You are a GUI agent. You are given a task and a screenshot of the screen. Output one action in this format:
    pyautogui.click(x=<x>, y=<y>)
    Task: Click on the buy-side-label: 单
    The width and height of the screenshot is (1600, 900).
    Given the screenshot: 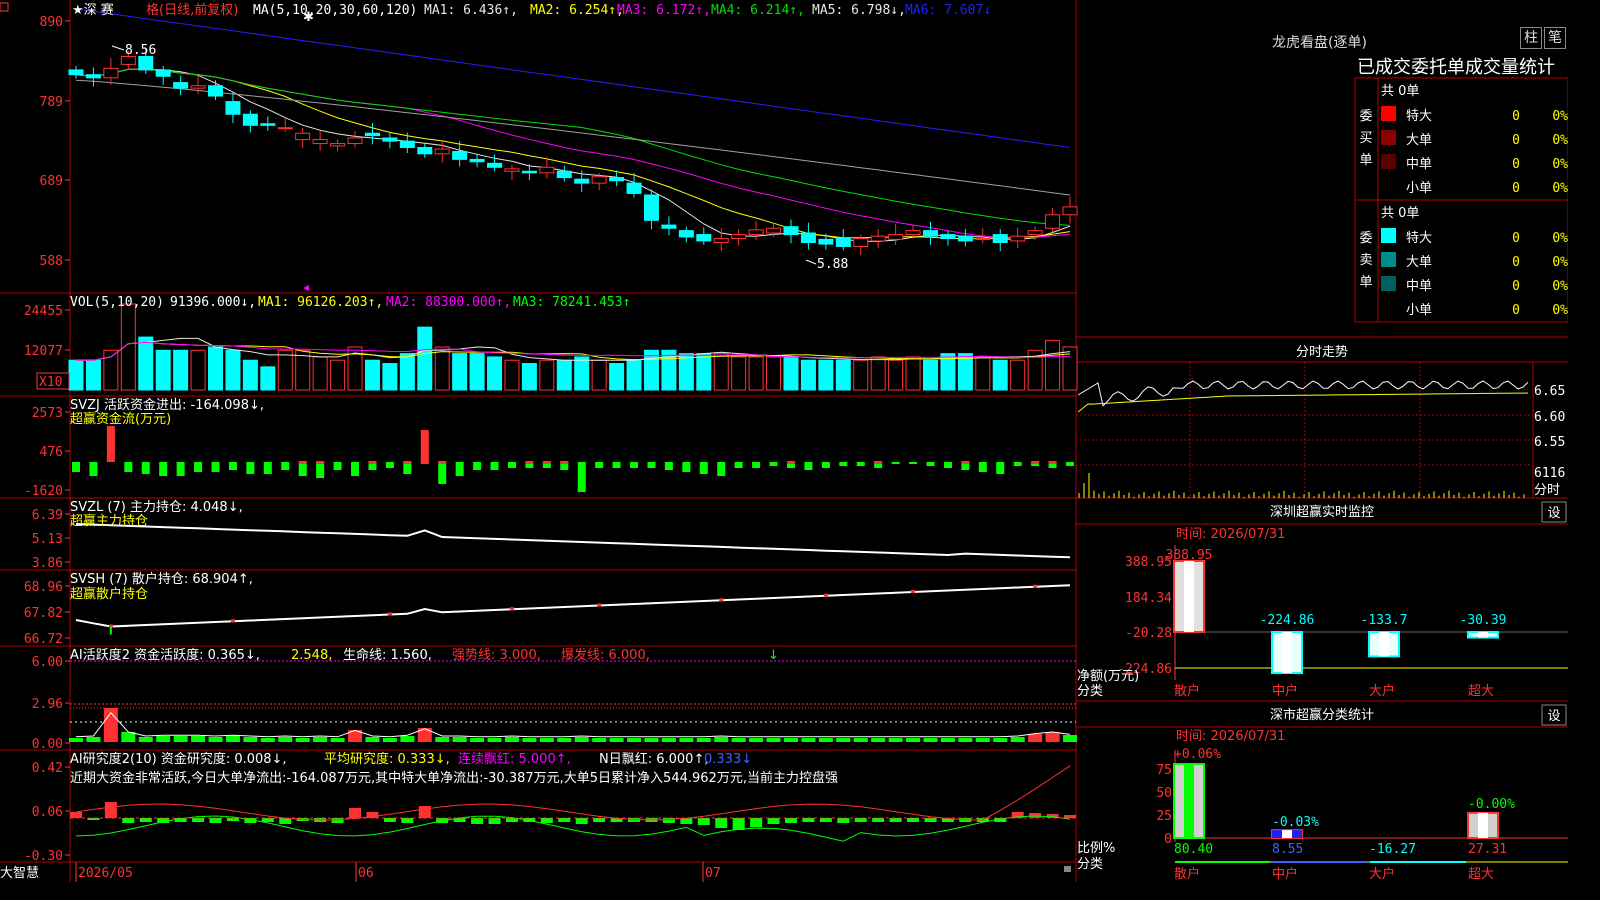 What is the action you would take?
    pyautogui.click(x=1365, y=160)
    